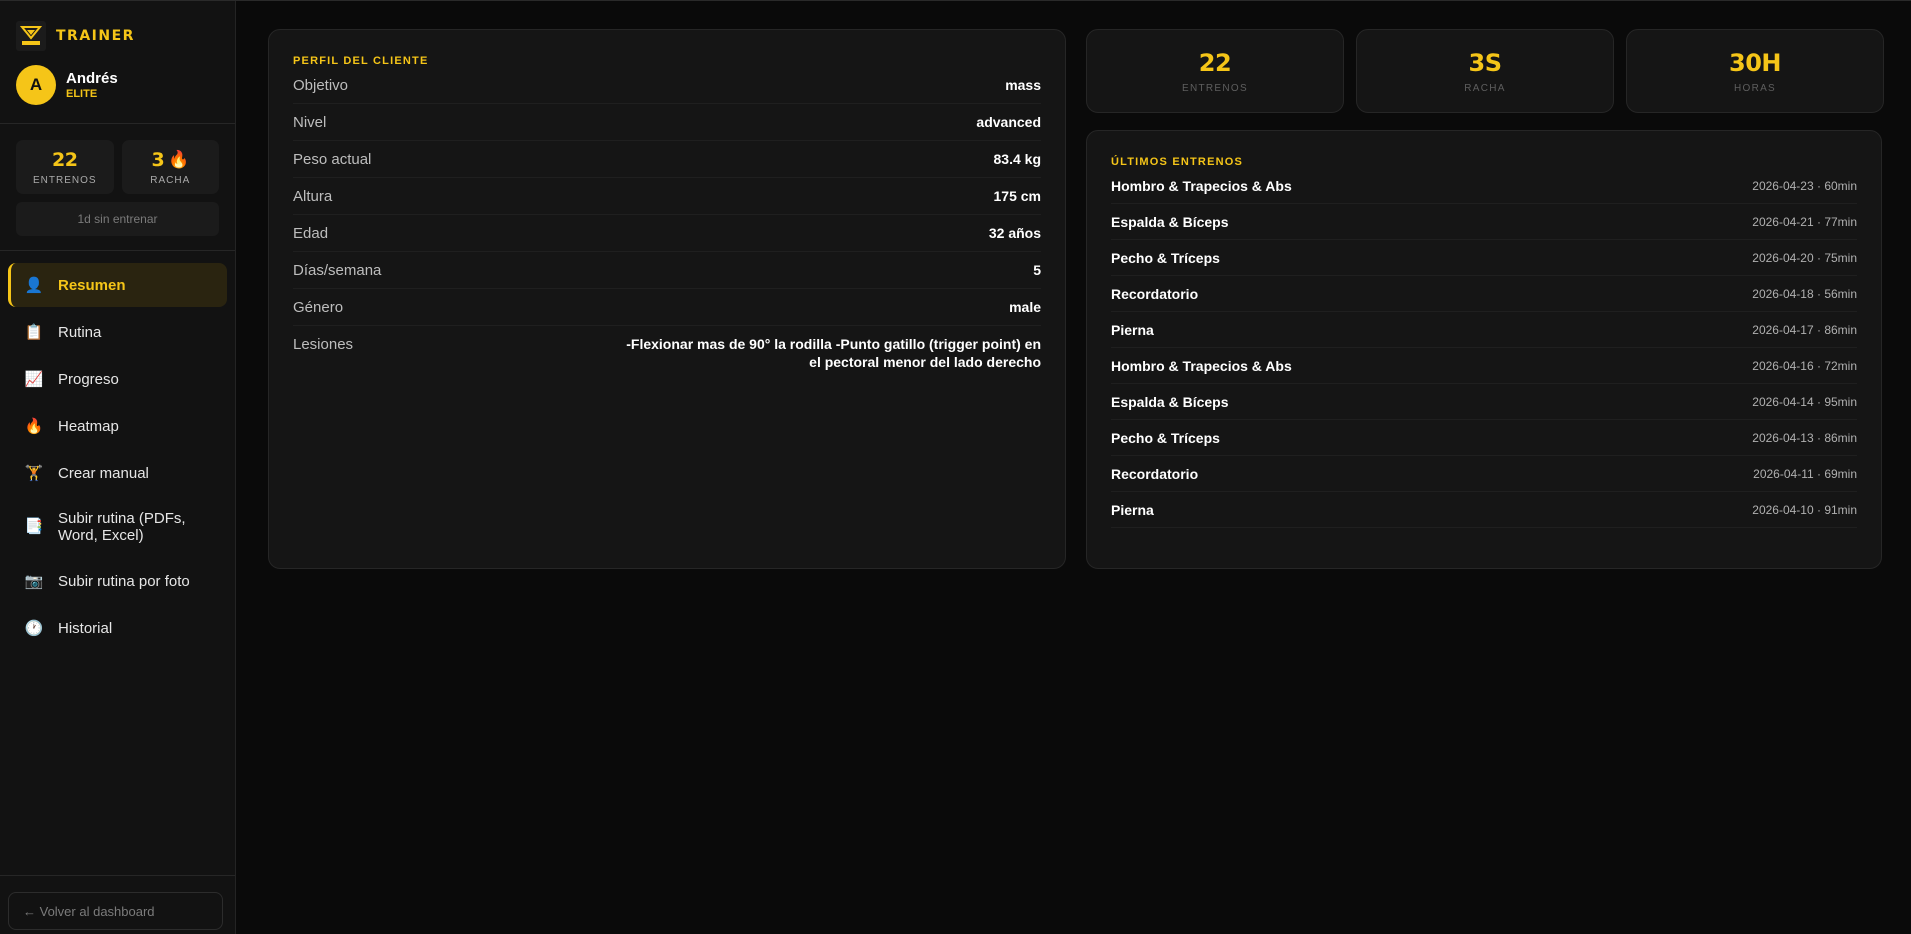 The image size is (1911, 934). Describe the element at coordinates (1484, 510) in the screenshot. I see `workout-row: Pierna 2026-04-10 · 91min` at that location.